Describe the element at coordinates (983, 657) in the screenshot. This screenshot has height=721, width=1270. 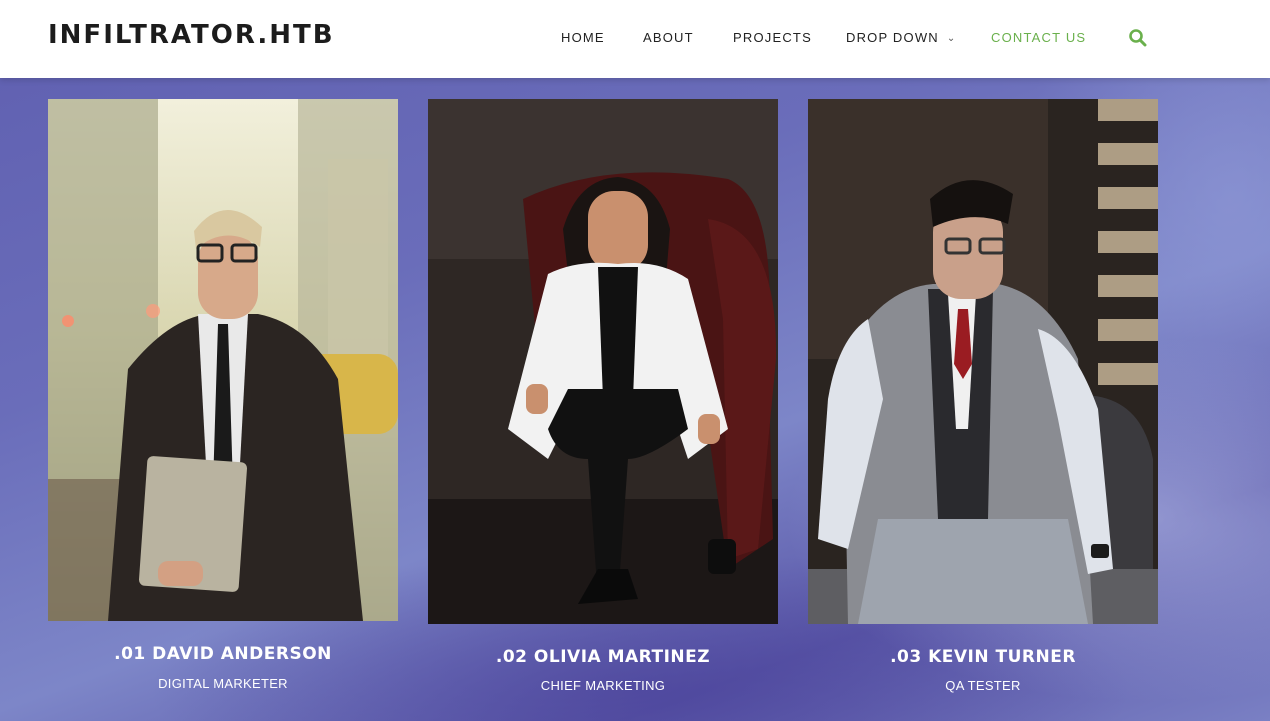
I see `team-member-name: .03 KEVIN TURNER` at that location.